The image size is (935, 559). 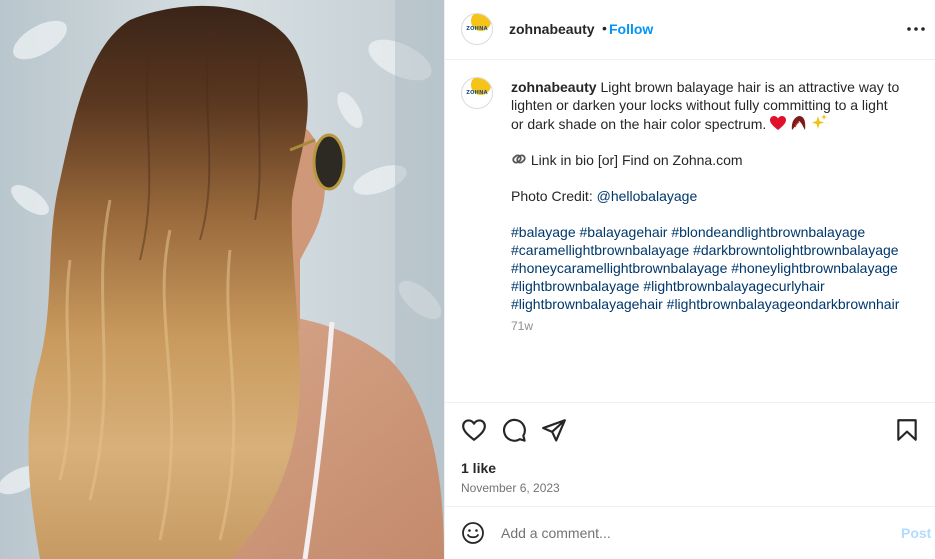 I want to click on action-bar: 1 like November 6, 2023, so click(x=690, y=454).